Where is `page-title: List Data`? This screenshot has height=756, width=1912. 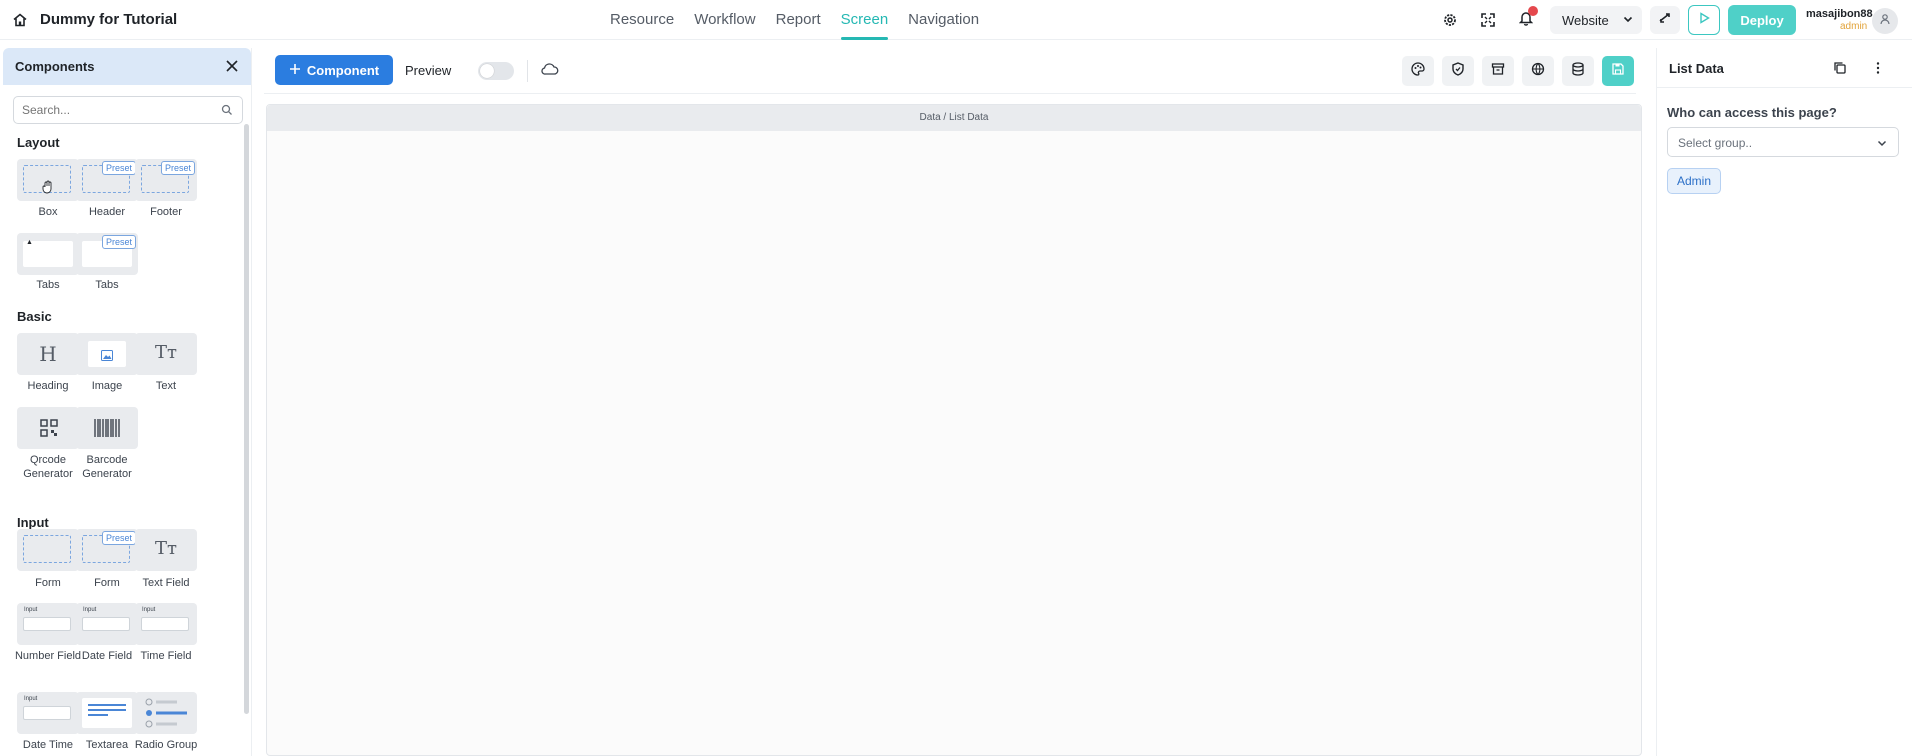
page-title: List Data is located at coordinates (1696, 68).